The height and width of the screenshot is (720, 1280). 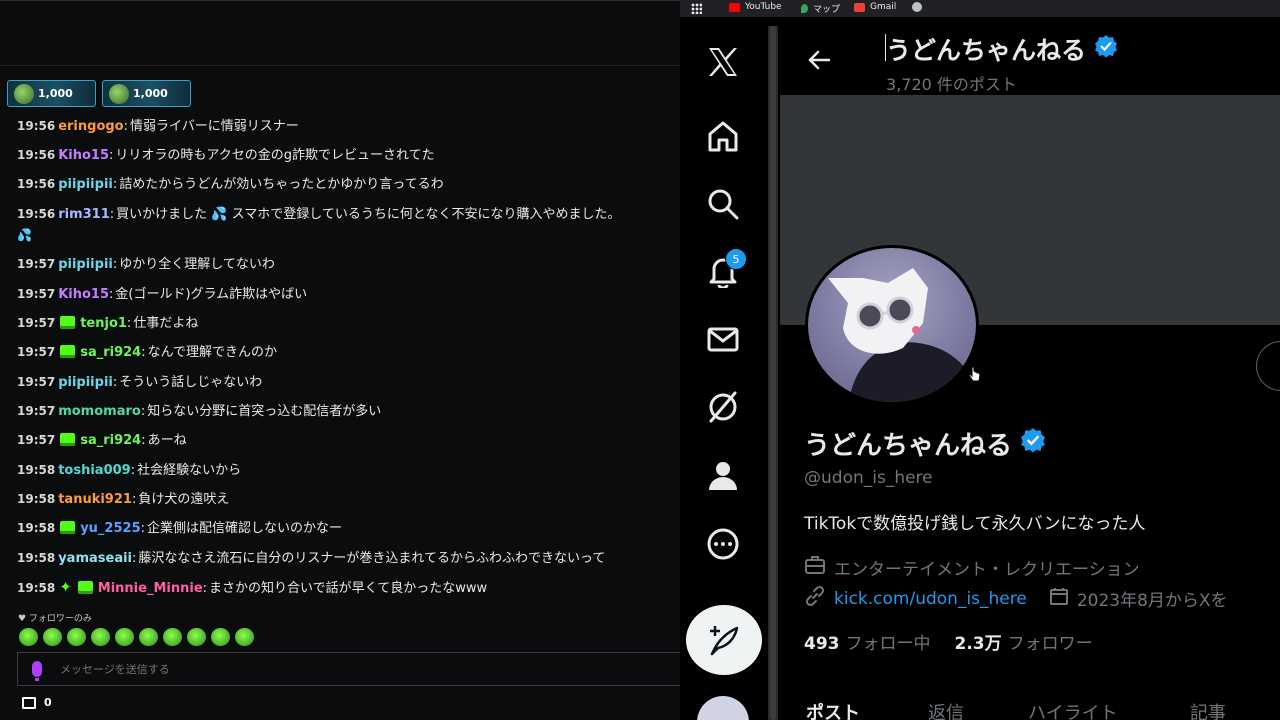 I want to click on chat-message: 19:56 eringogo: 情弱ライバーに情弱リスナー, so click(x=348, y=126).